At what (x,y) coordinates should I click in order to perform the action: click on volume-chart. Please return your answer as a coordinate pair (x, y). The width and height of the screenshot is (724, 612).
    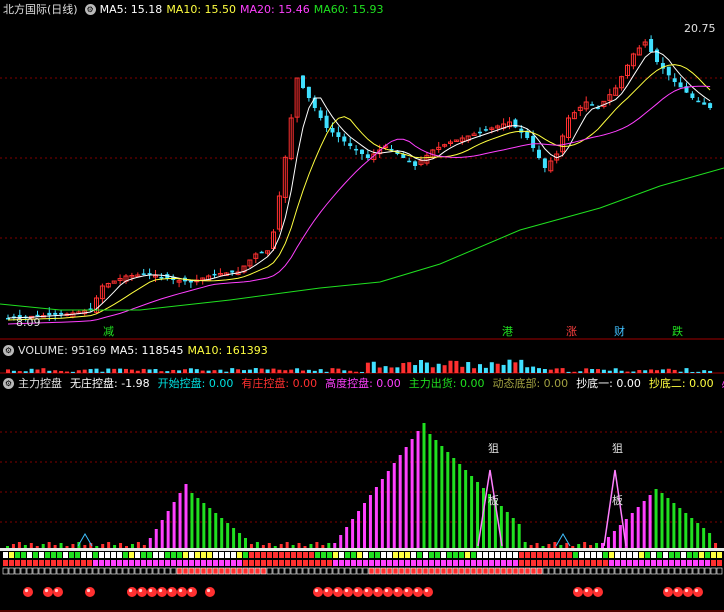
    Looking at the image, I should click on (362, 366).